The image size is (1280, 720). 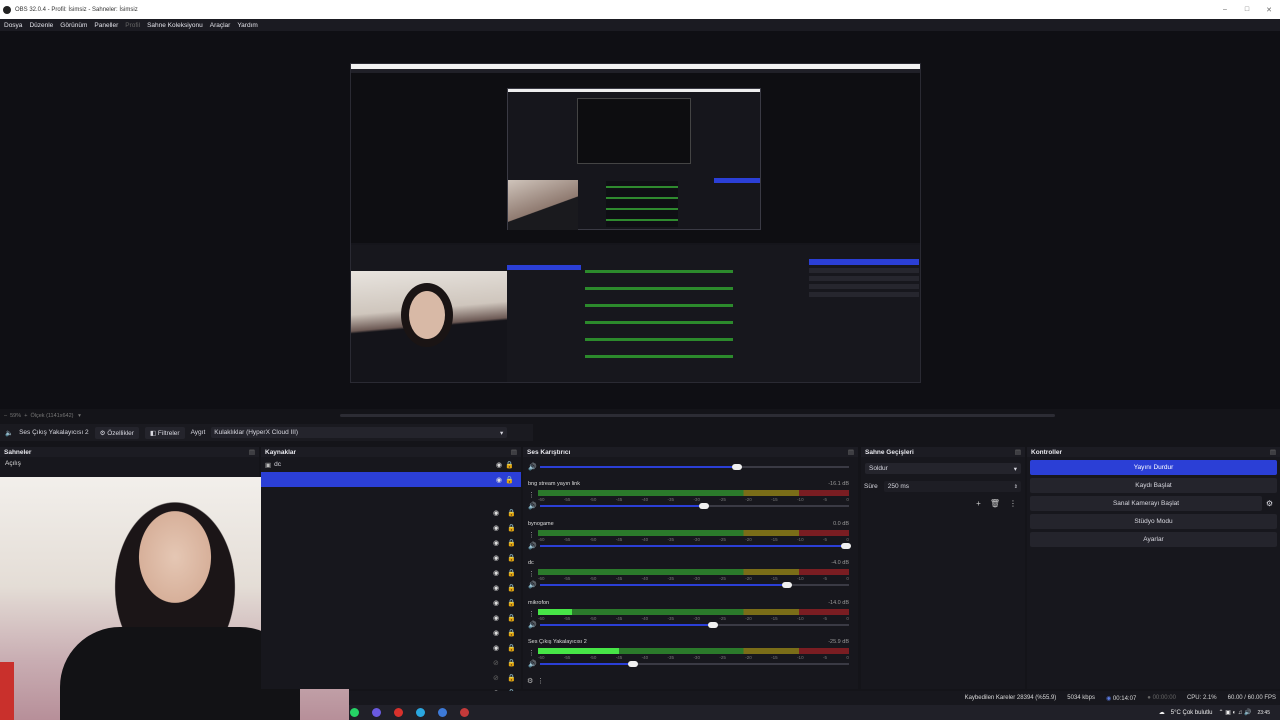 What do you see at coordinates (106, 25) in the screenshot?
I see `menu-docks: Paneller` at bounding box center [106, 25].